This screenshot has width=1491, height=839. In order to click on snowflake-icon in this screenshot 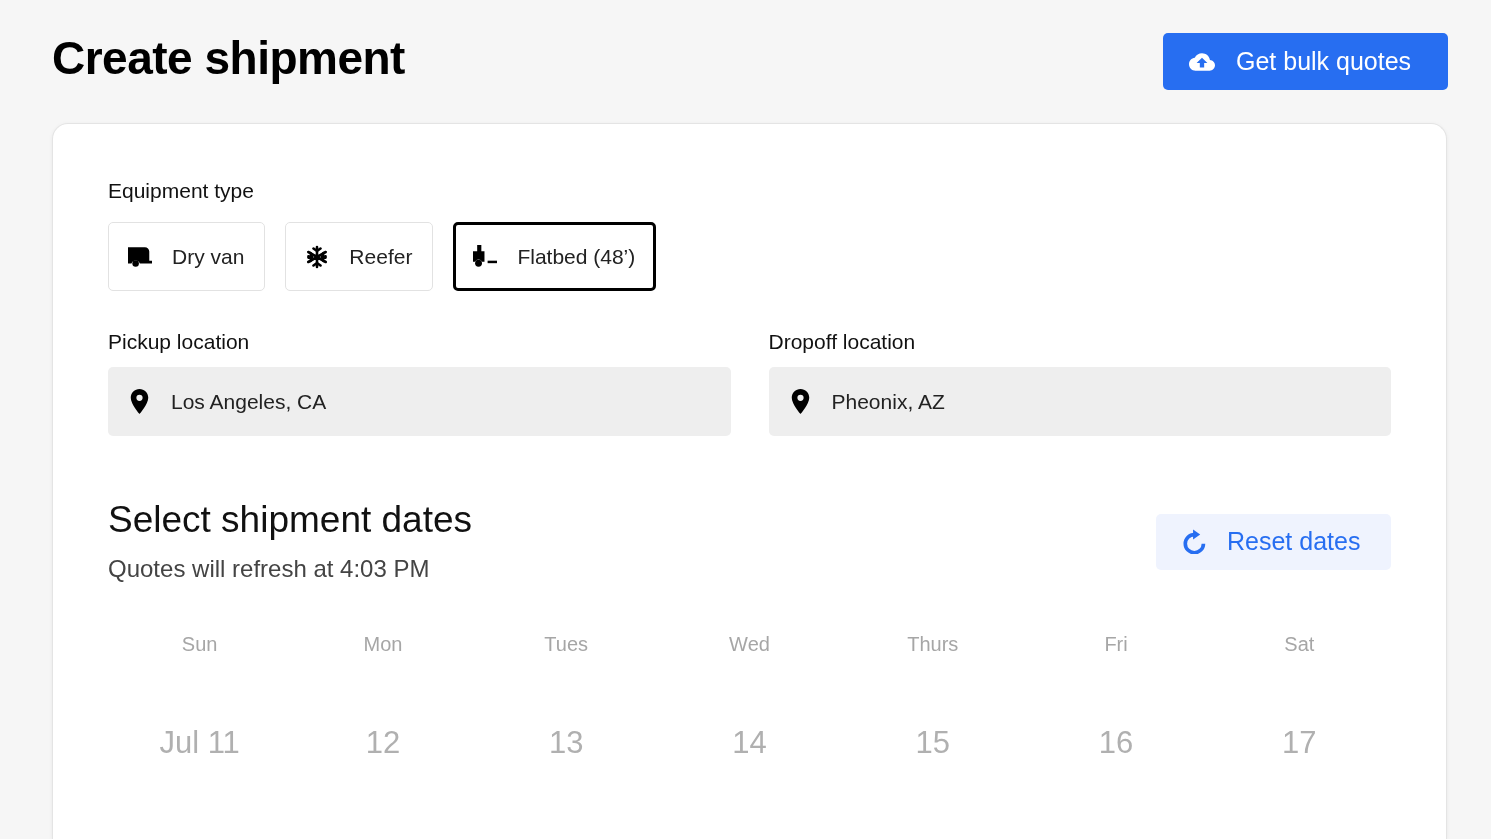, I will do `click(317, 256)`.